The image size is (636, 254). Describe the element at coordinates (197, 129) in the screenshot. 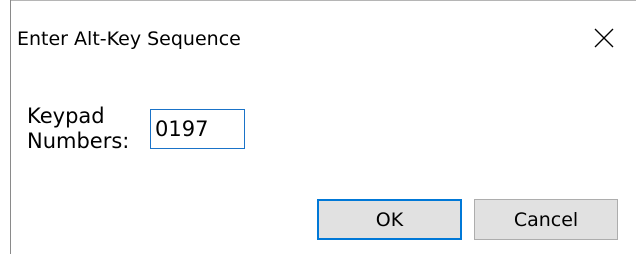

I see `keypad-numbers-input` at that location.